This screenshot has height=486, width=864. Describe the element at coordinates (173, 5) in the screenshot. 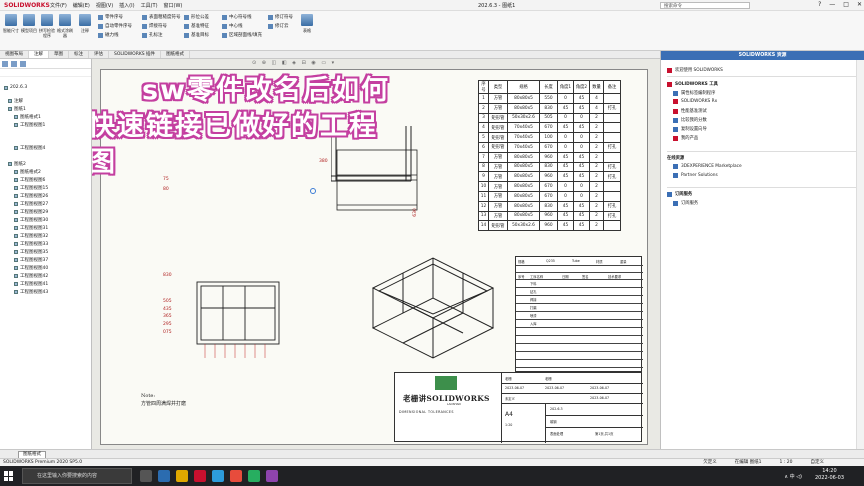

I see `menu-window: 窗口(W)` at that location.